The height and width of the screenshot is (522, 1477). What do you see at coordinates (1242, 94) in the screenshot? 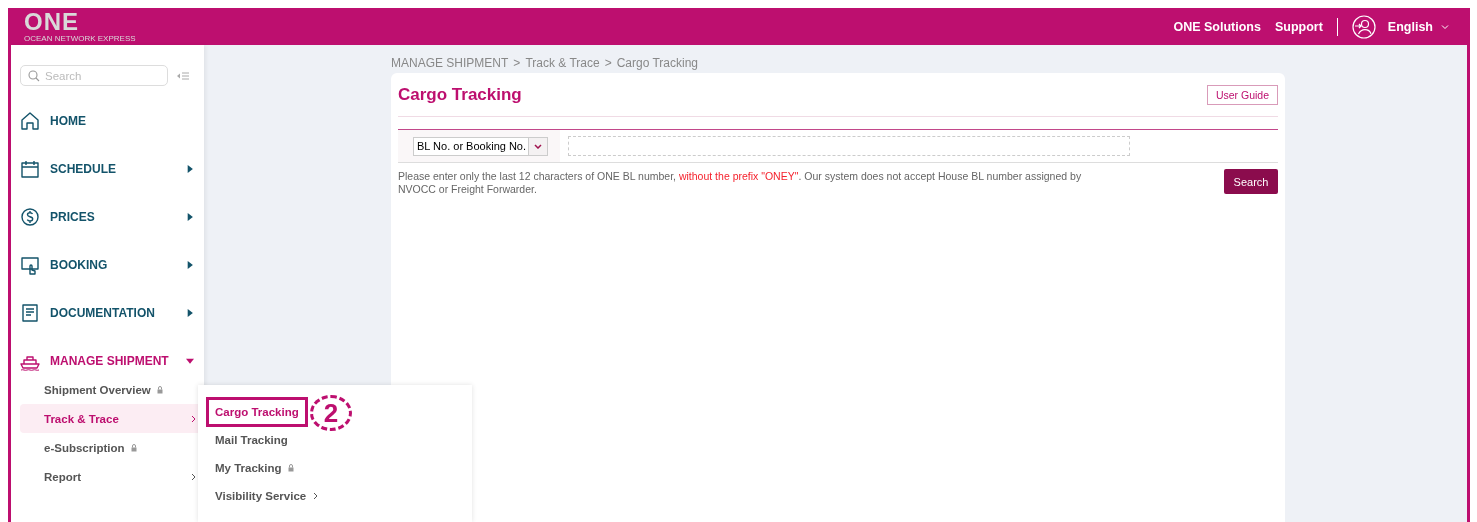
I see `user-guide-button: User Guide` at bounding box center [1242, 94].